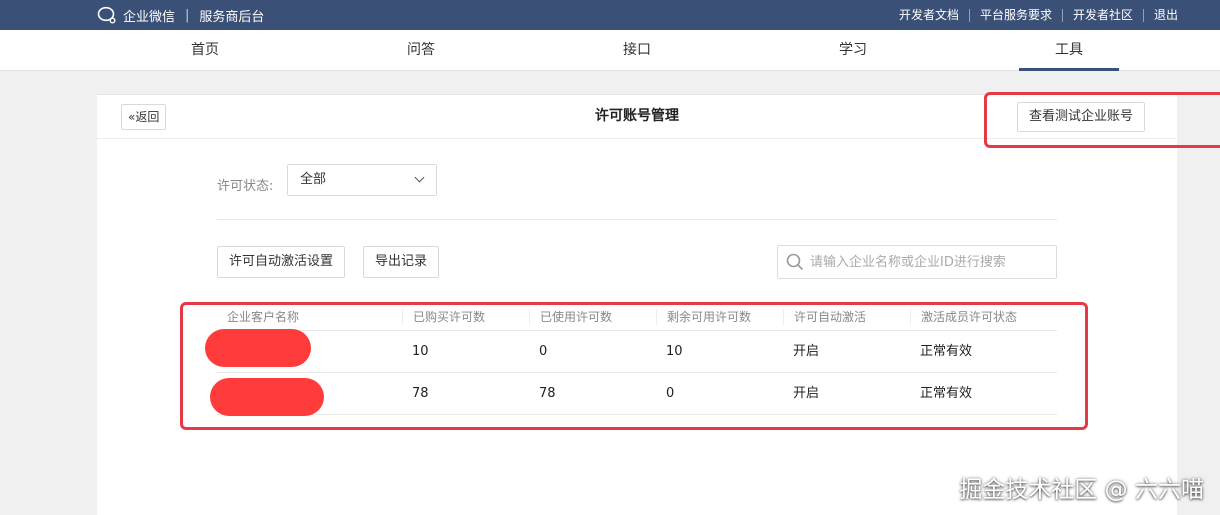  I want to click on search-box, so click(917, 262).